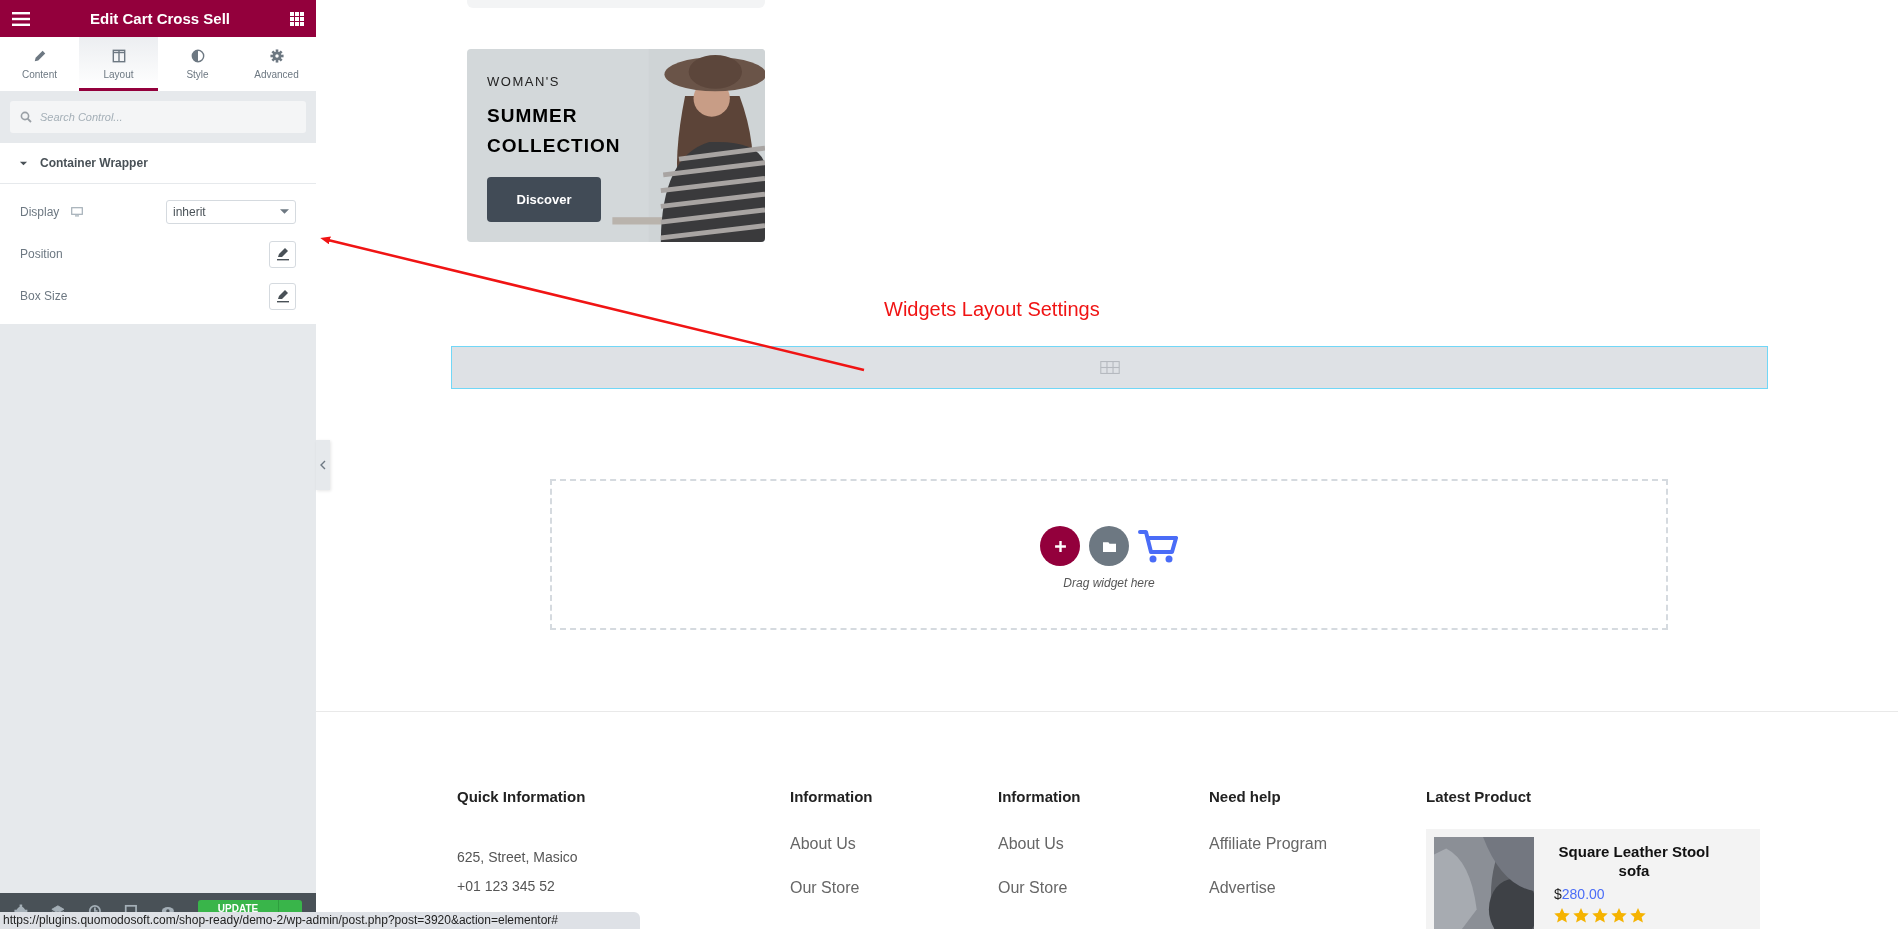  What do you see at coordinates (992, 309) in the screenshot?
I see `annotation-label: Widgets Layout Settings` at bounding box center [992, 309].